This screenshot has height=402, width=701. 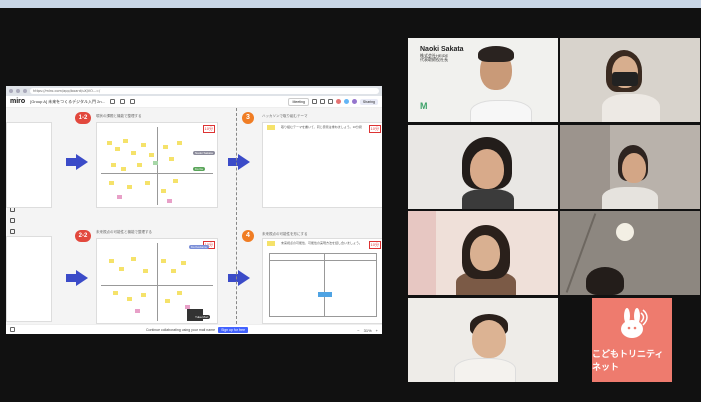 What do you see at coordinates (17, 101) in the screenshot?
I see `miro-logo: miro` at bounding box center [17, 101].